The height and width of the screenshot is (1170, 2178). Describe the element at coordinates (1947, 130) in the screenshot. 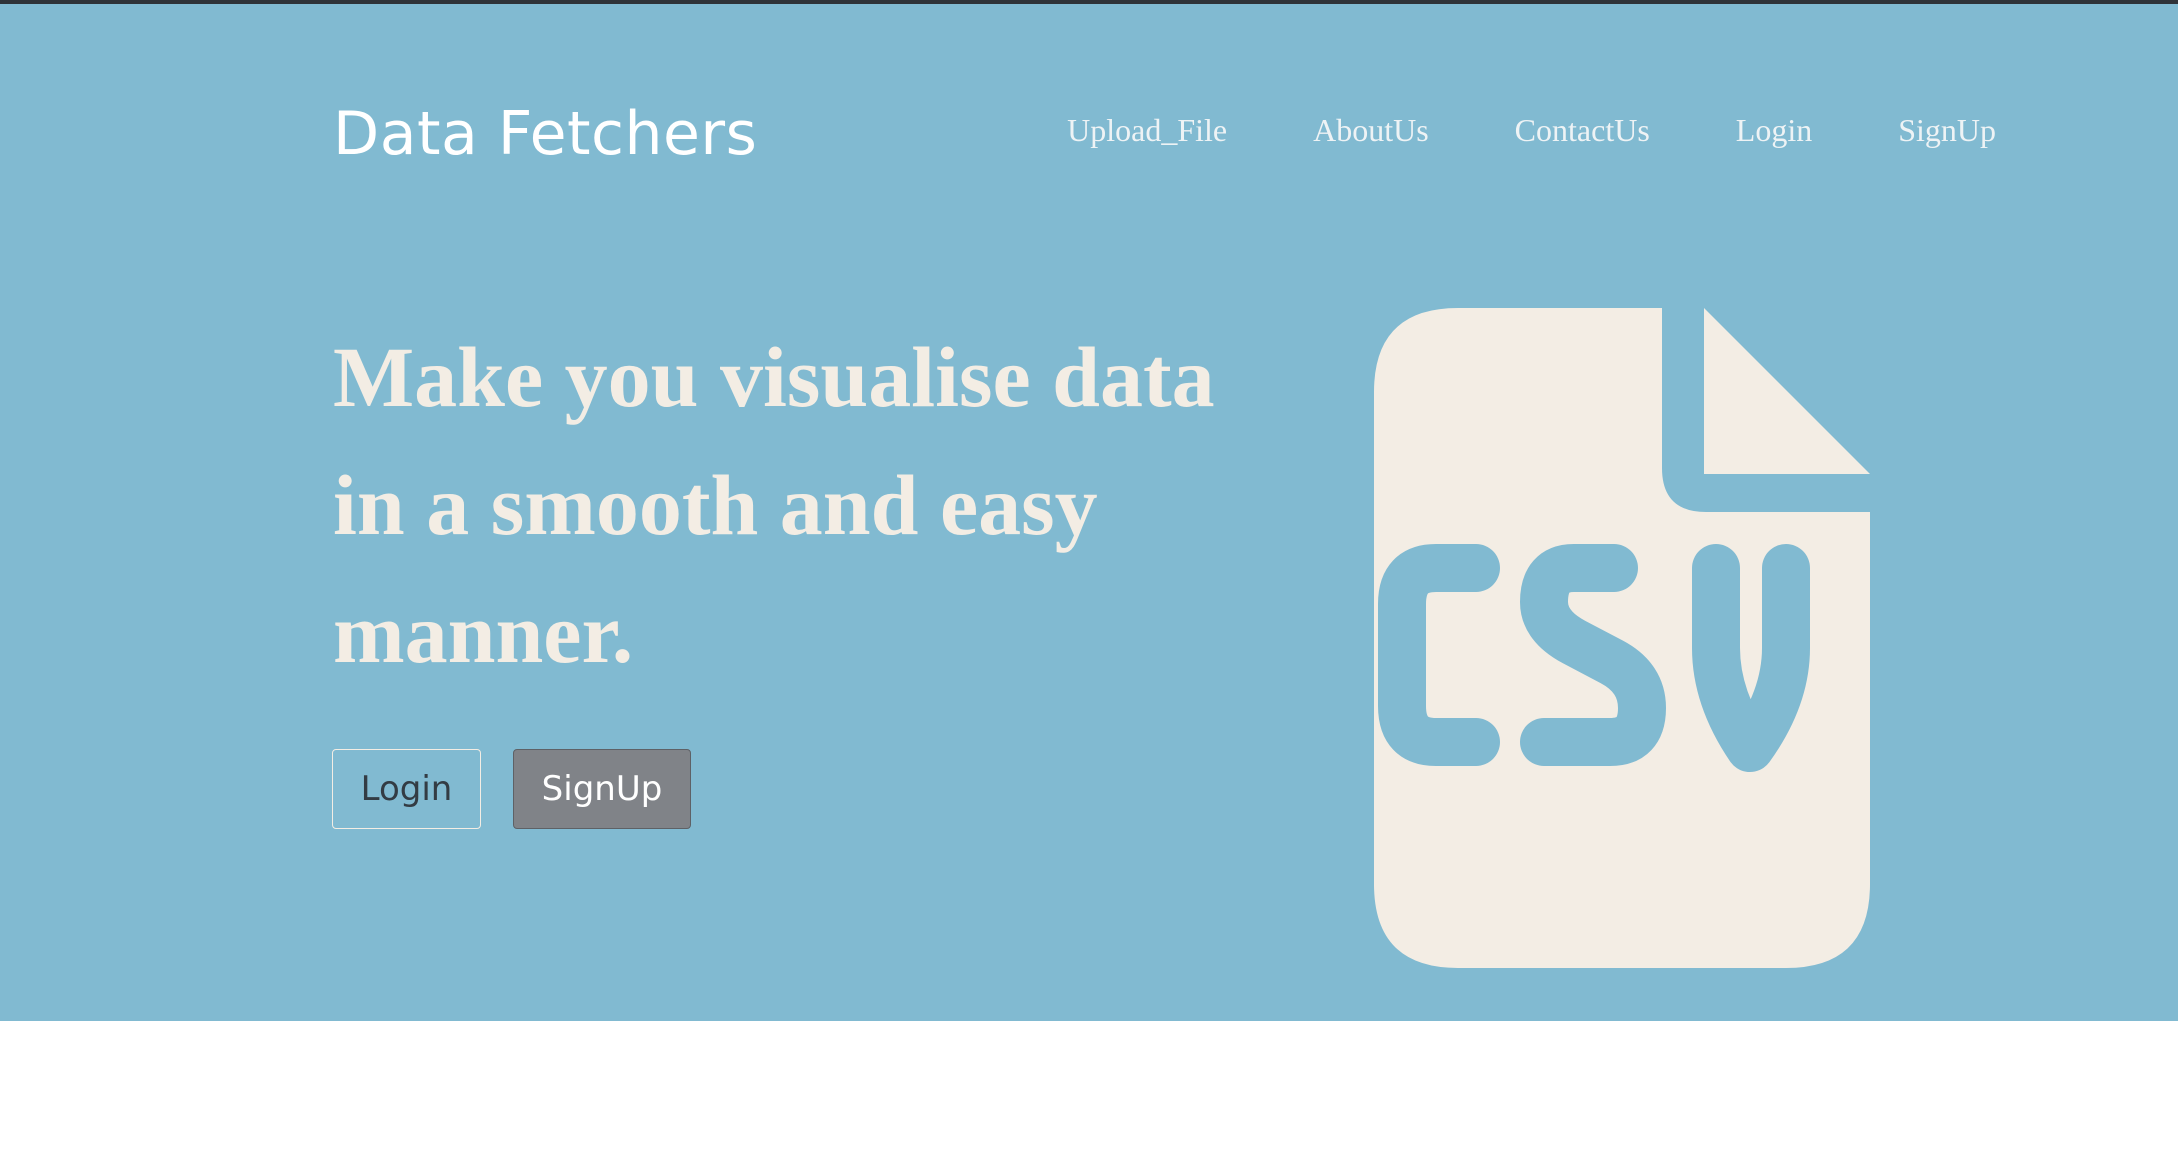

I see `nav-signup: SignUp` at that location.